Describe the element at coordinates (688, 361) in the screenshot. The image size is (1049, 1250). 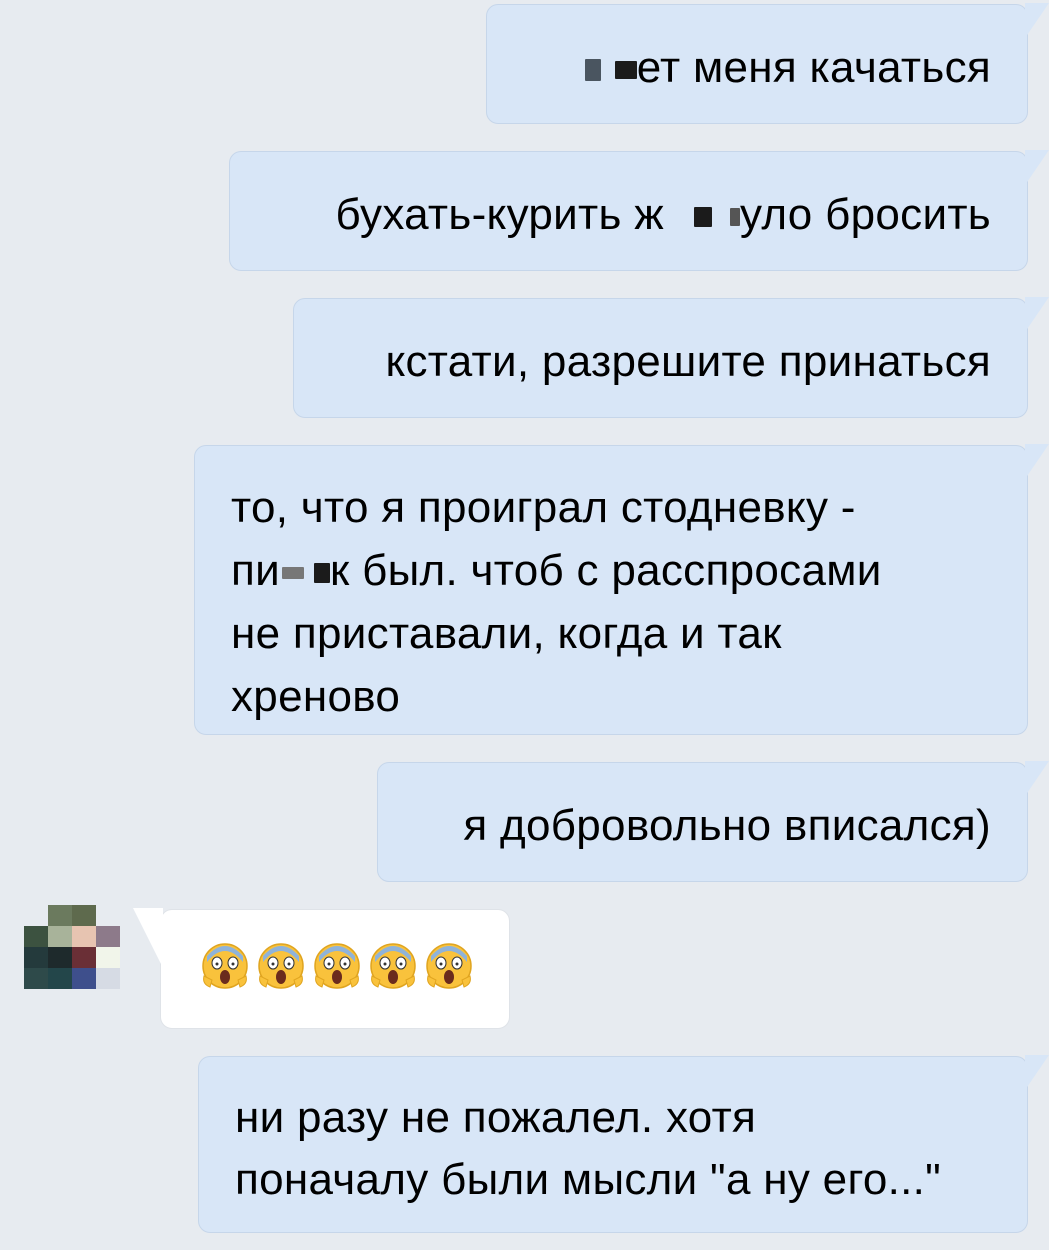
I see `message-text: кстати, разрешите принаться` at that location.